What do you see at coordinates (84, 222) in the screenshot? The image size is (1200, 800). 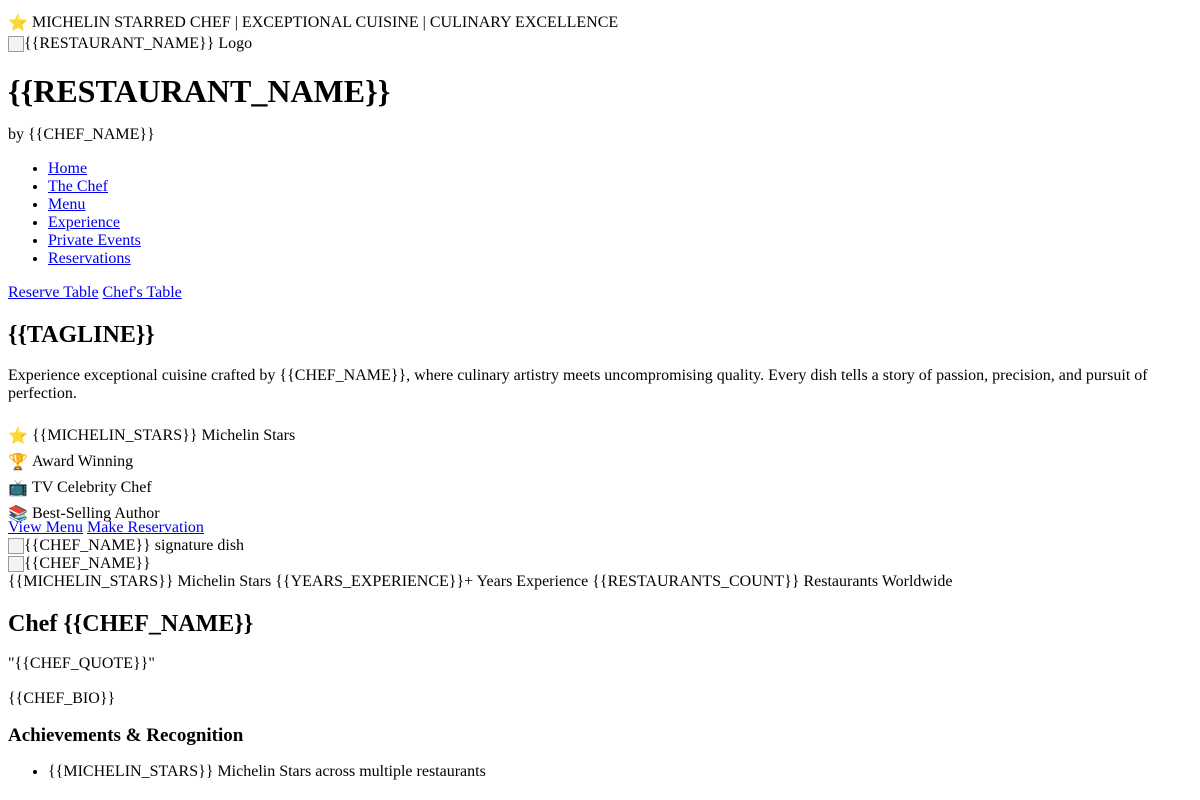 I see `nav-link-experience: Experience` at bounding box center [84, 222].